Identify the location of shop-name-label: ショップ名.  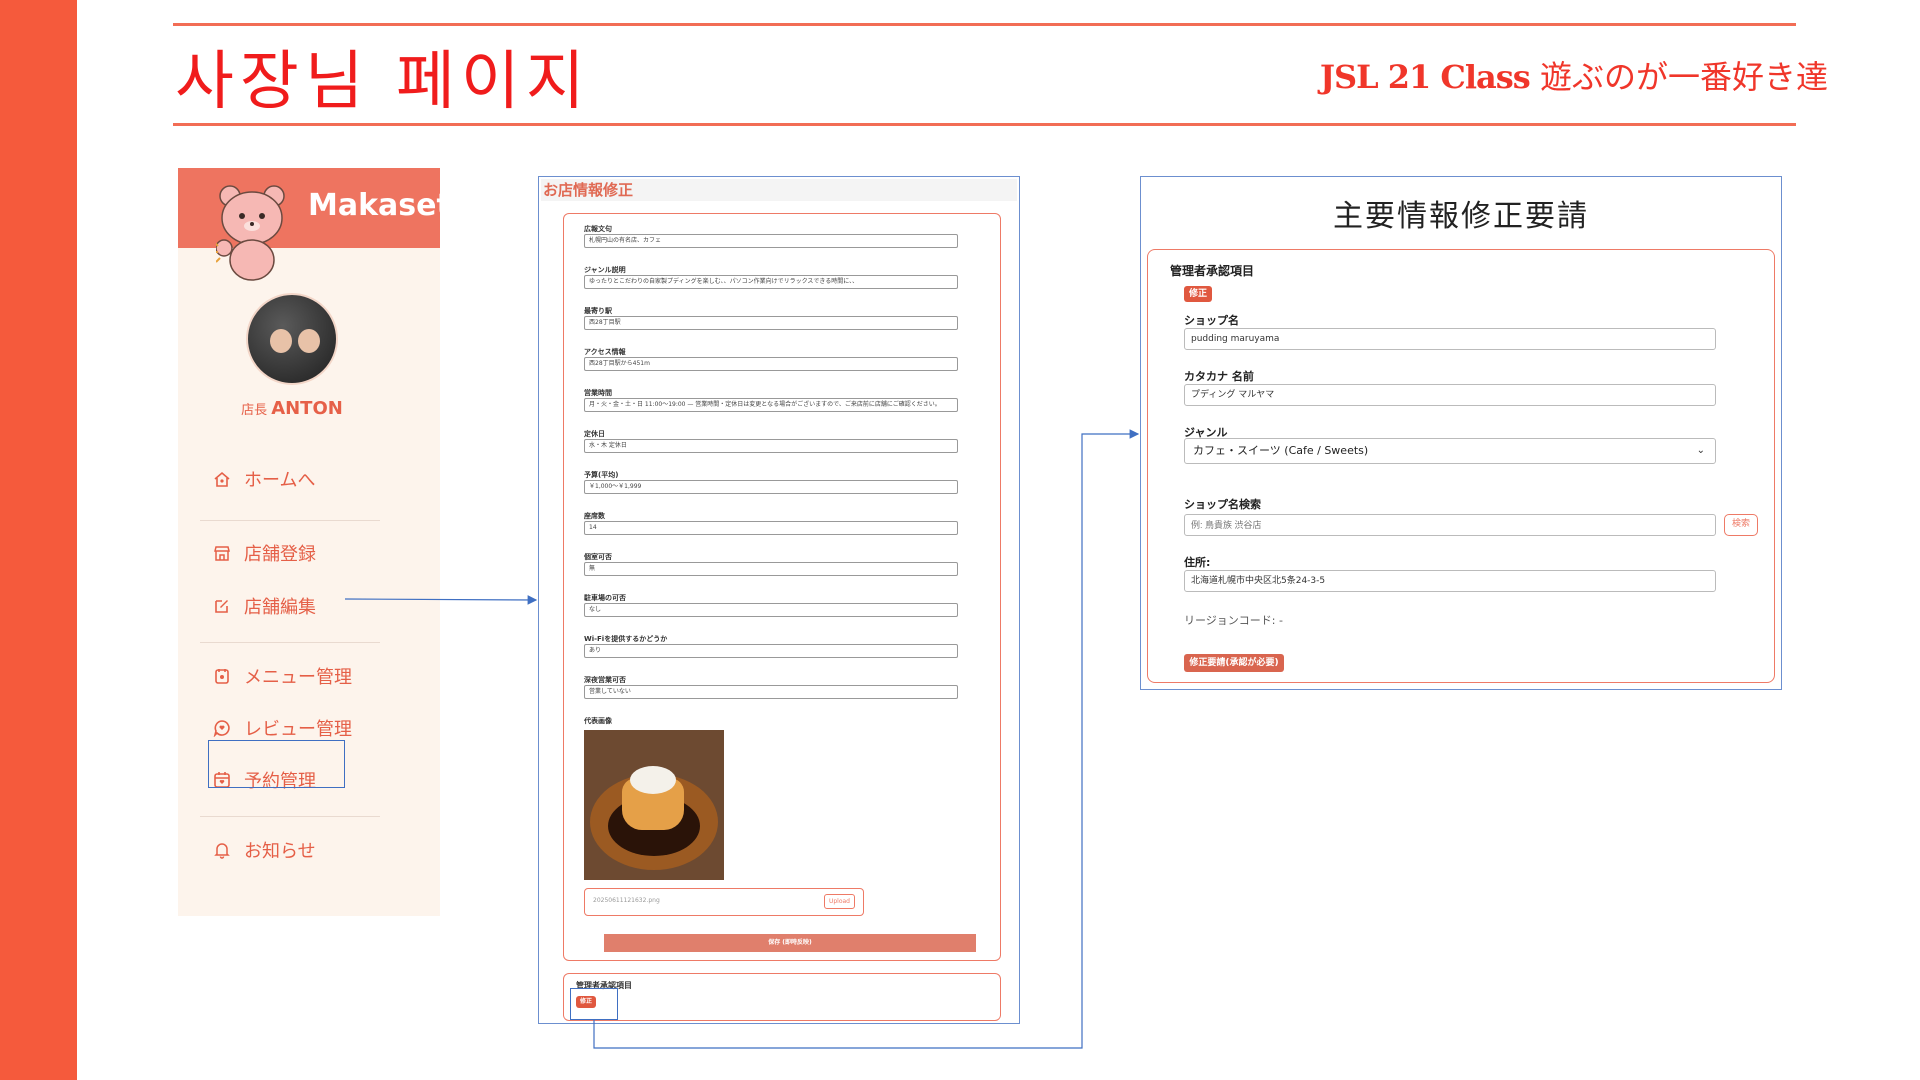
(1211, 320).